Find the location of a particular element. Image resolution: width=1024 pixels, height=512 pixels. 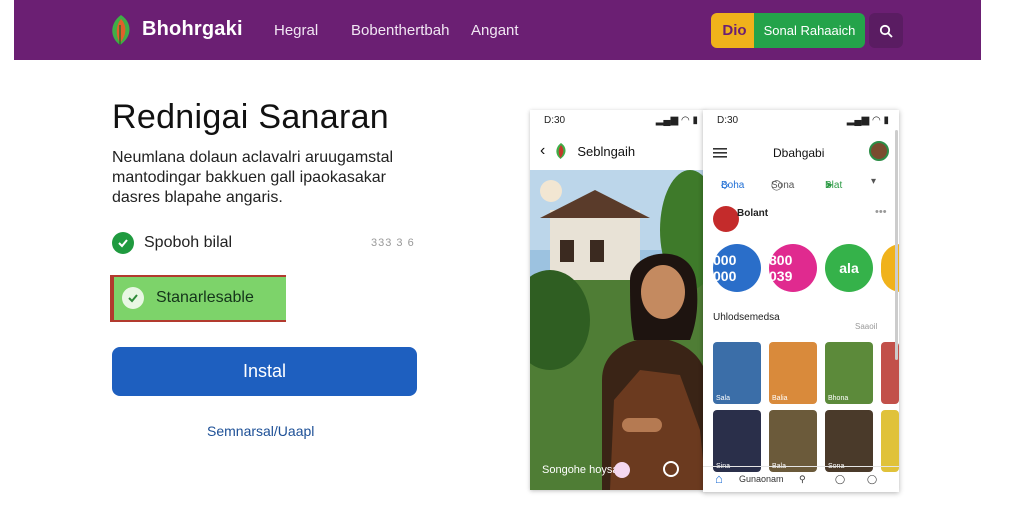

bottom-nav: ⌂ Gunaonam ⚲ ◯ ◯ is located at coordinates (801, 479).